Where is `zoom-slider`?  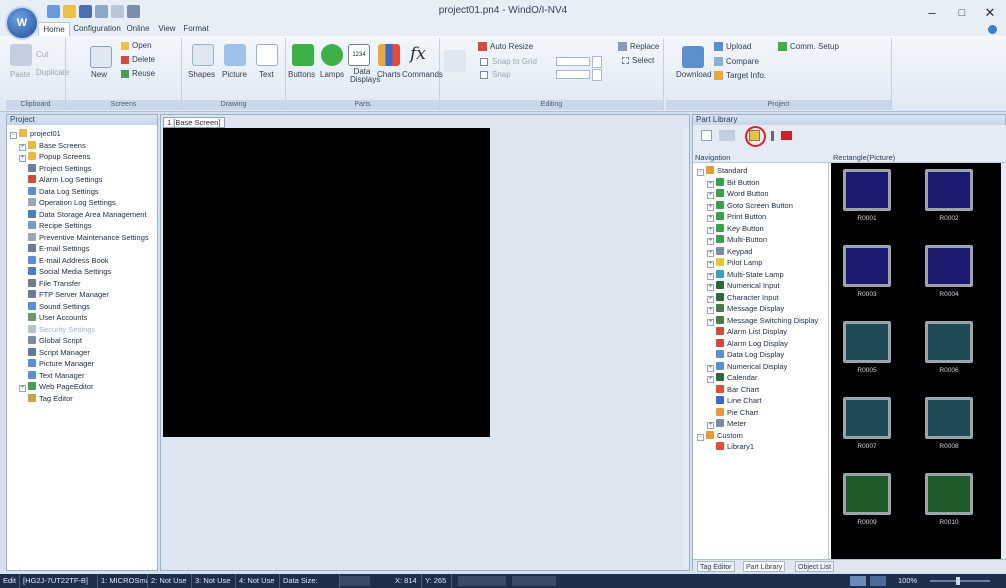
zoom-slider is located at coordinates (960, 581).